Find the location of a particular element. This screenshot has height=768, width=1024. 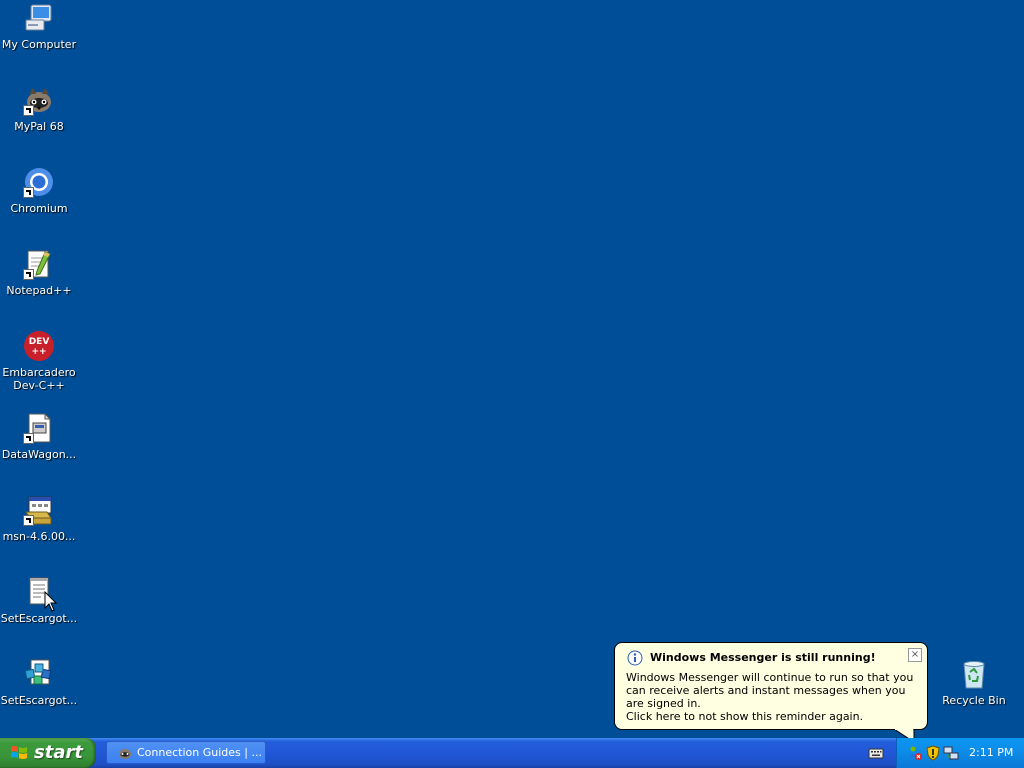

start-label: start is located at coordinates (58, 752).